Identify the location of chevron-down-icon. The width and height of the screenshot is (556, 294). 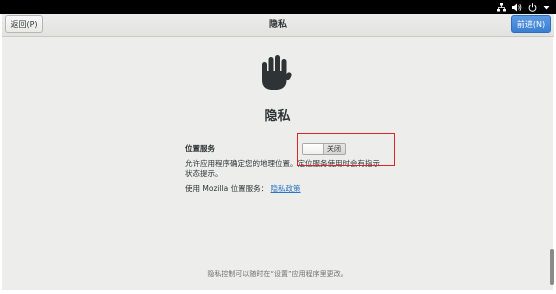
(546, 7).